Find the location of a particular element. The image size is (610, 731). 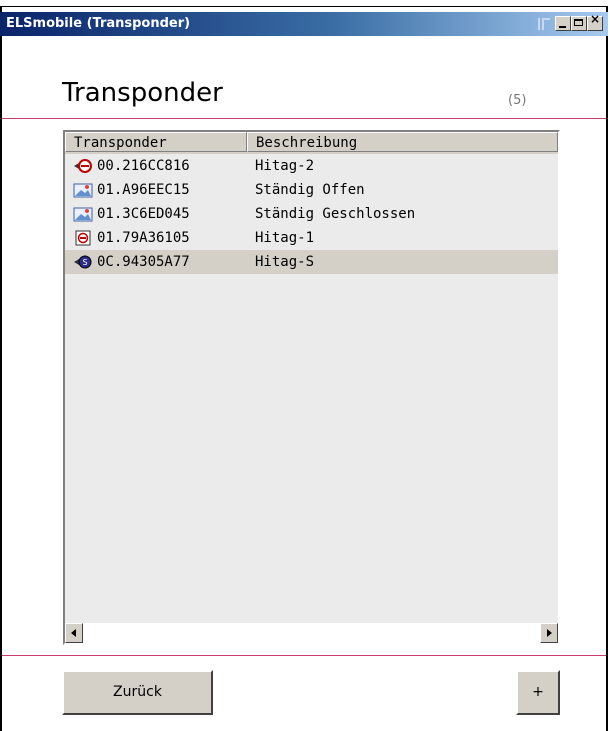

transponder-description: Hitag-2 is located at coordinates (285, 166).